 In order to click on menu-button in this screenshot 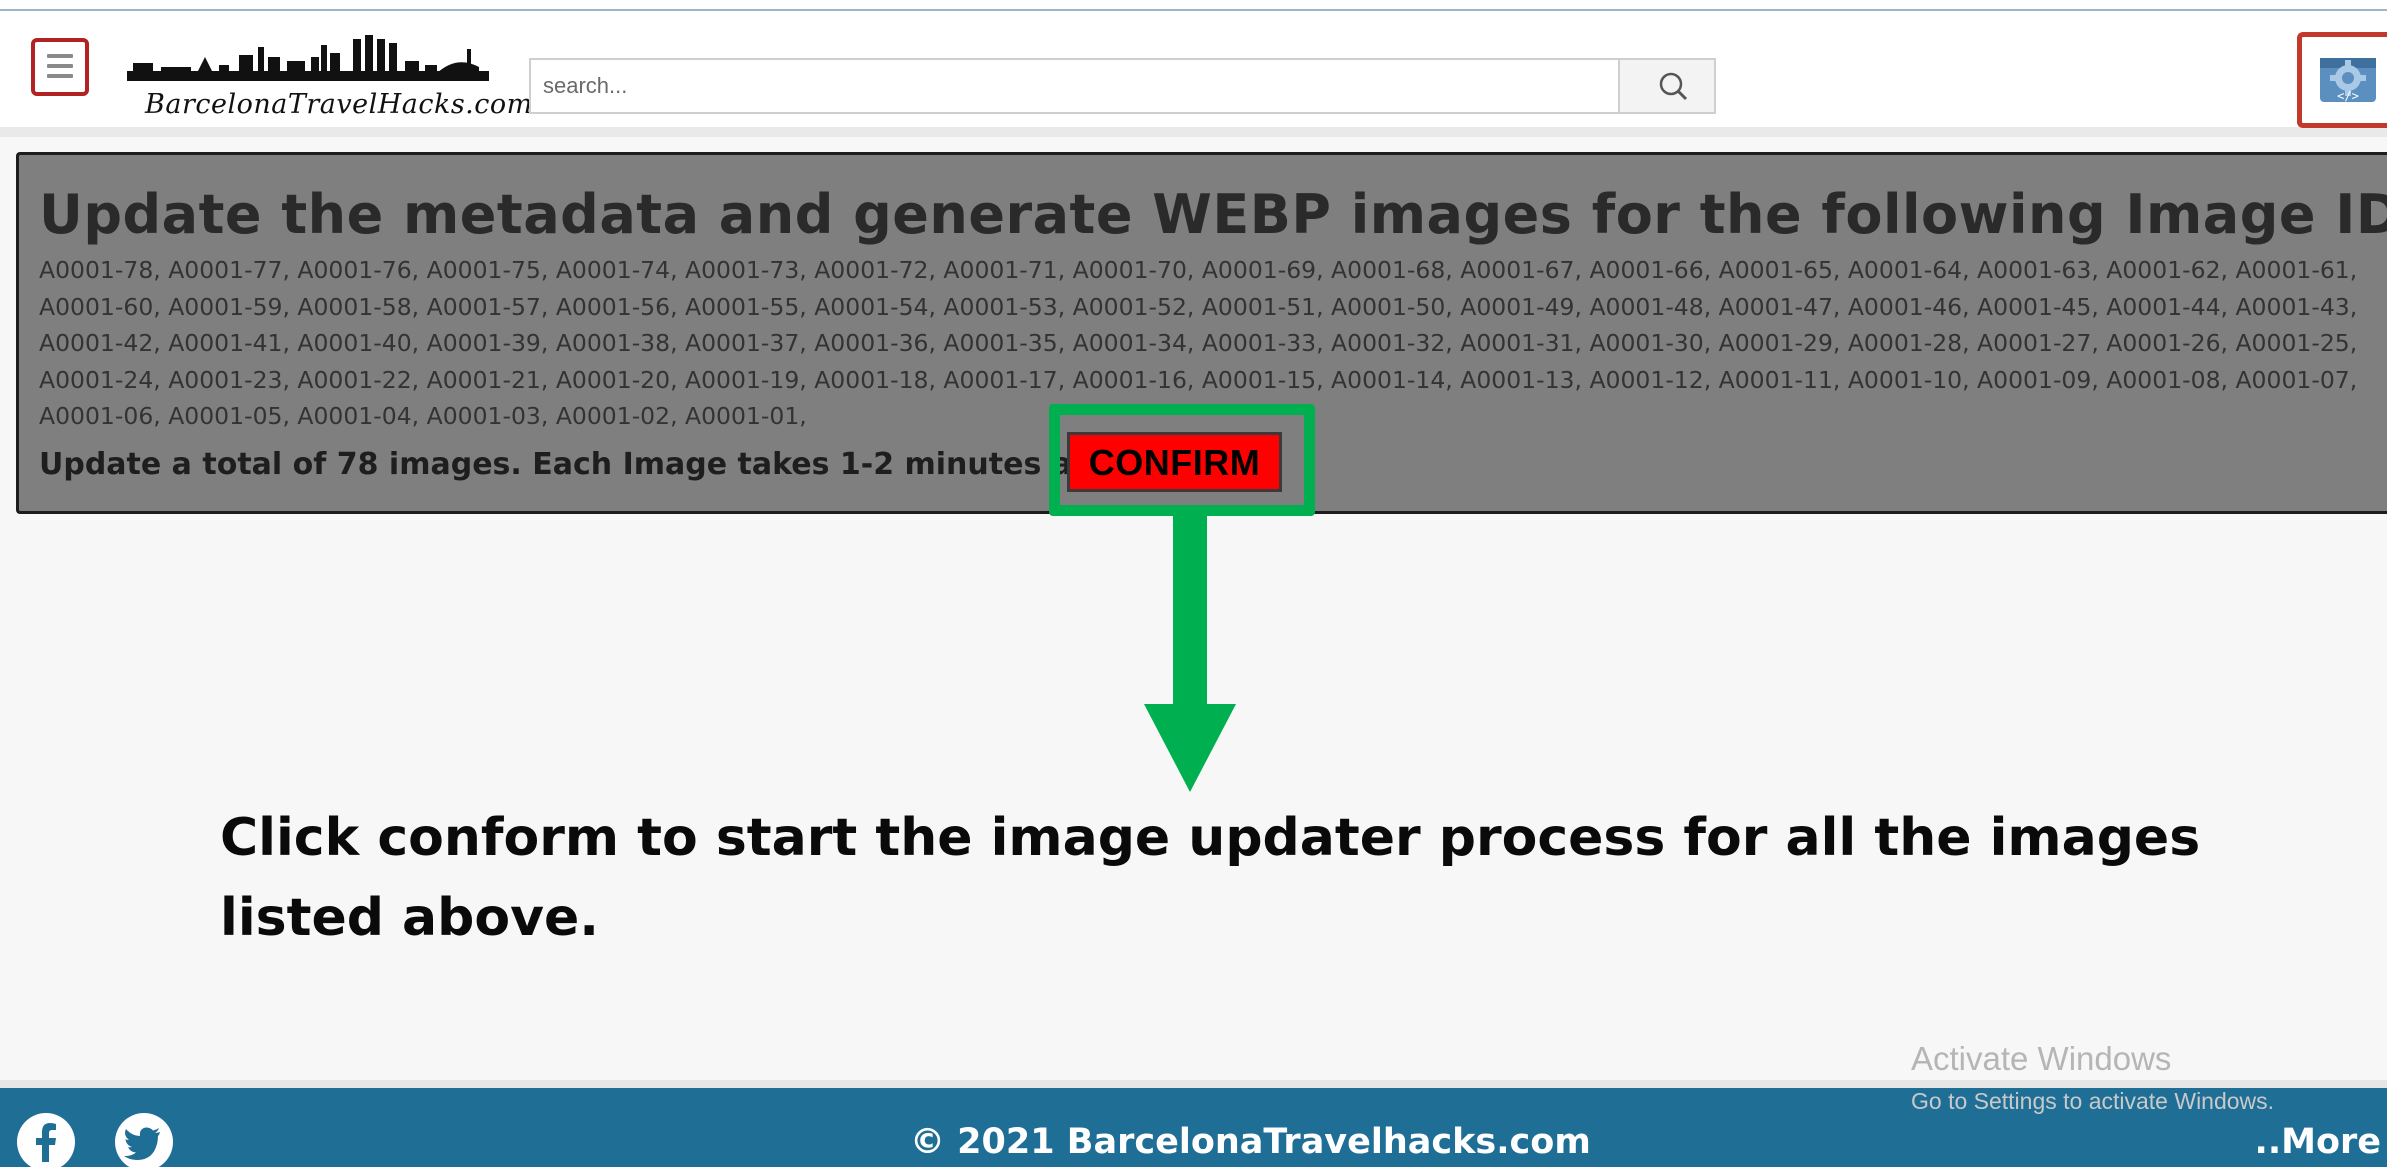, I will do `click(60, 67)`.